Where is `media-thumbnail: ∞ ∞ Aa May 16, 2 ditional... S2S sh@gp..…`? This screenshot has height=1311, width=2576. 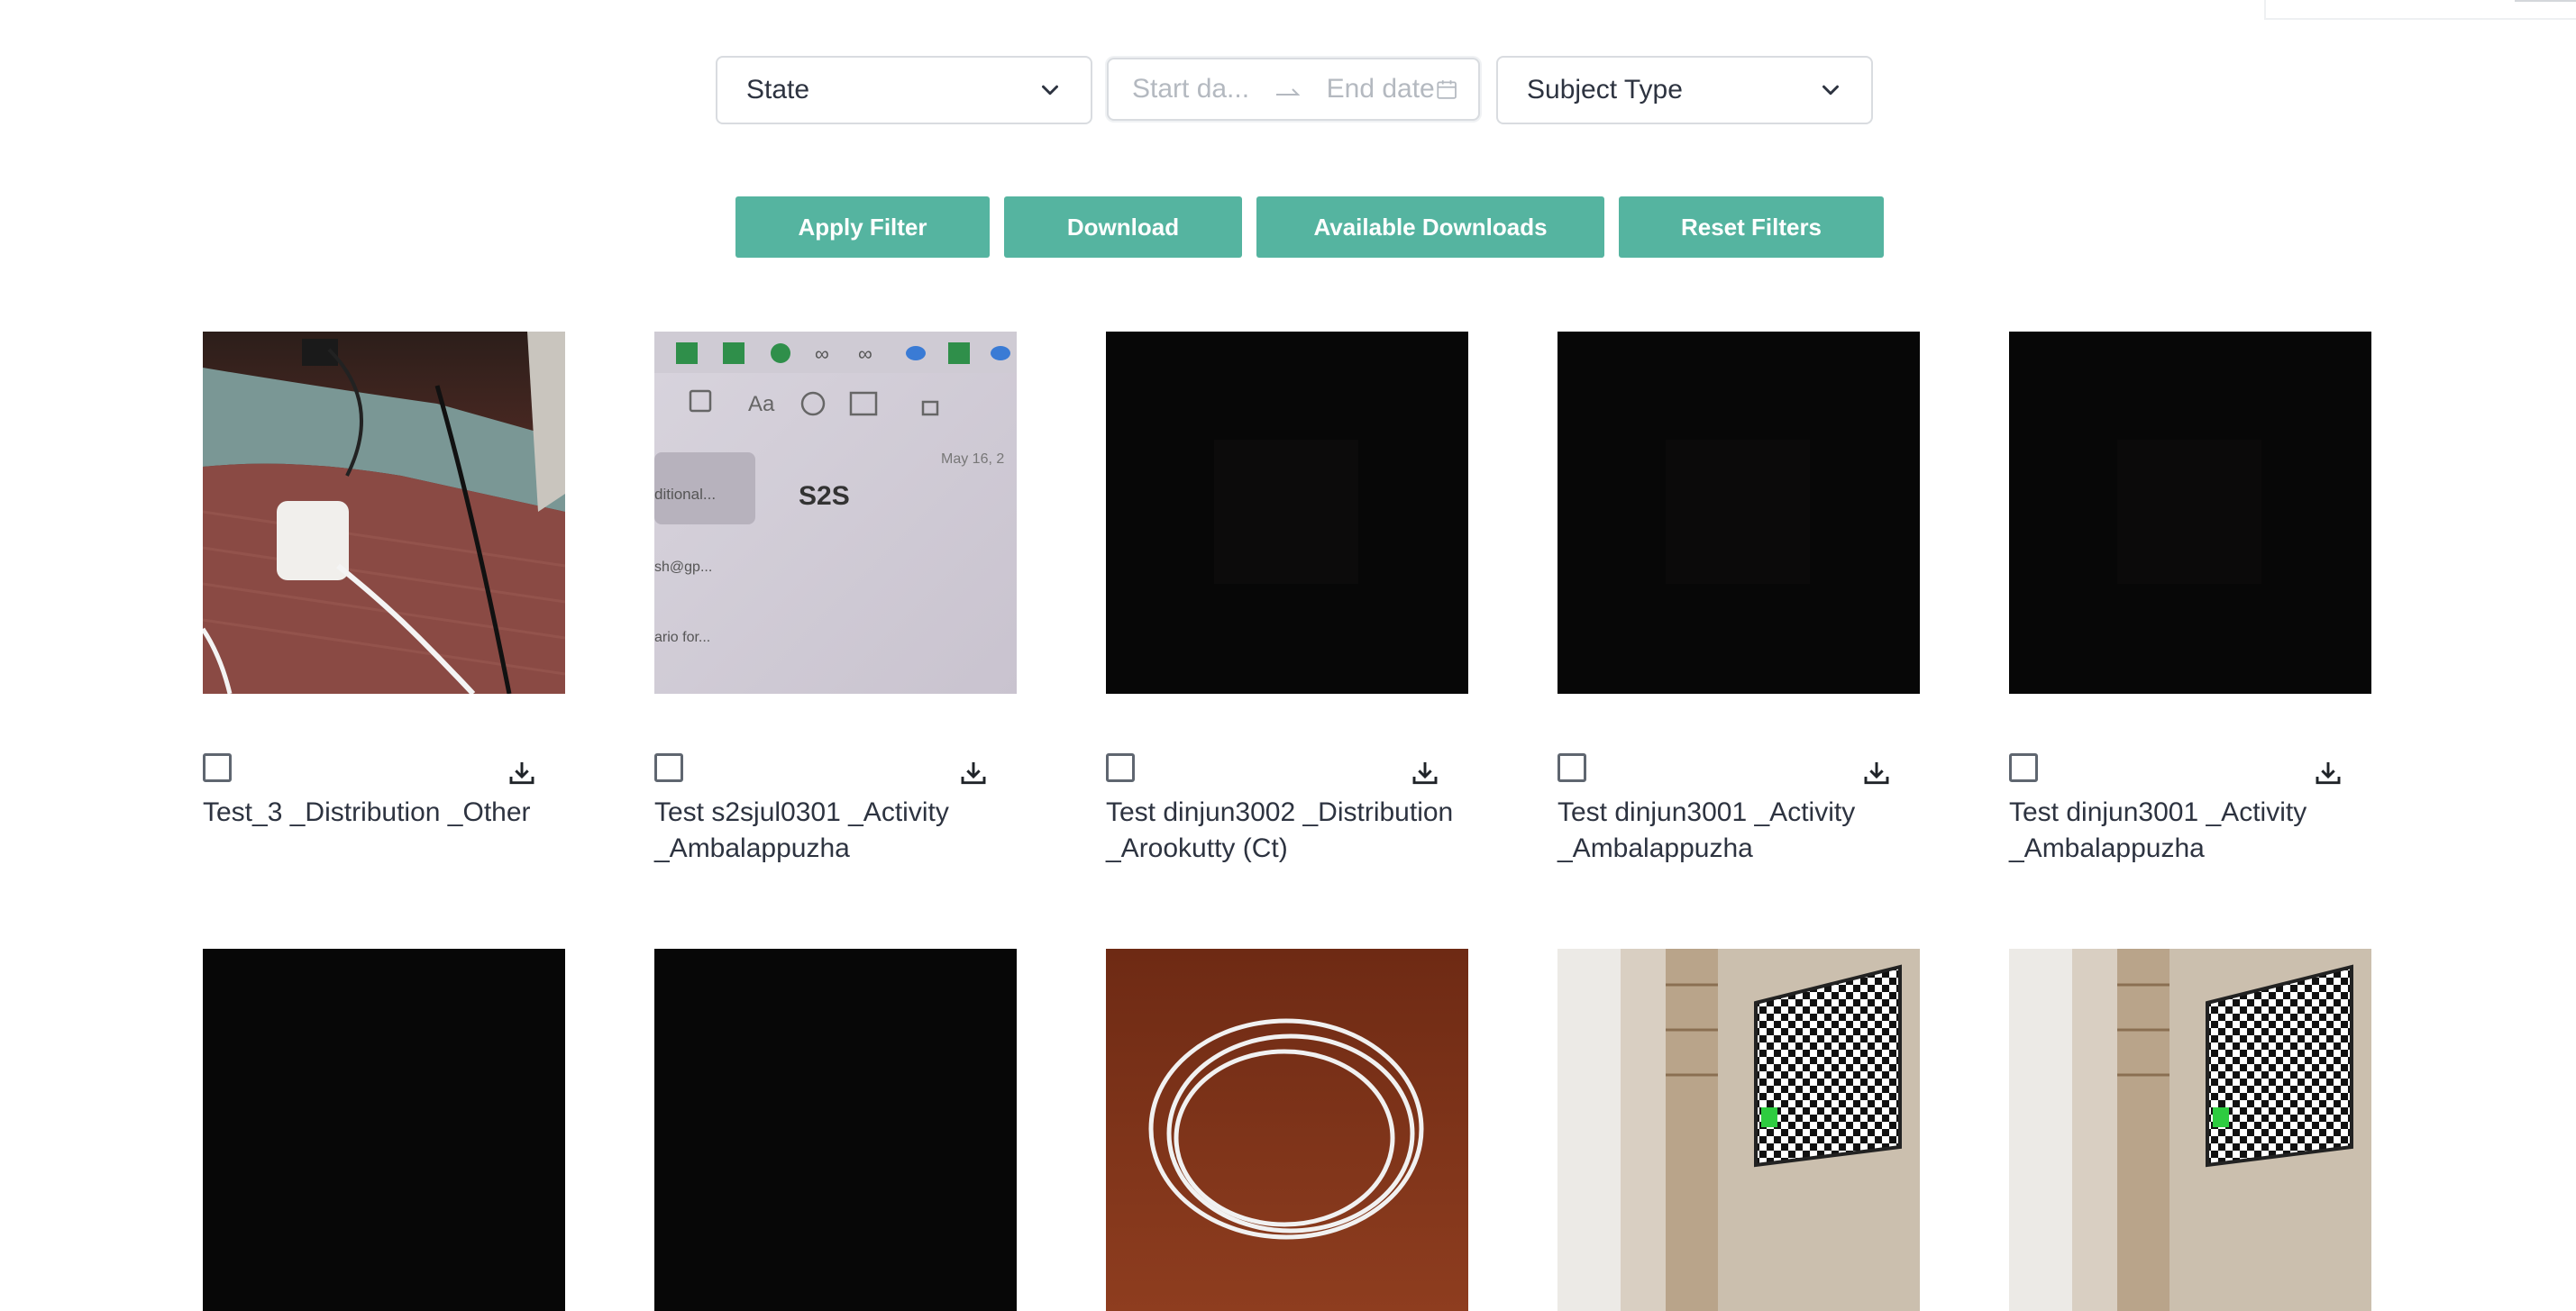 media-thumbnail: ∞ ∞ Aa May 16, 2 ditional... S2S sh@gp..… is located at coordinates (835, 513).